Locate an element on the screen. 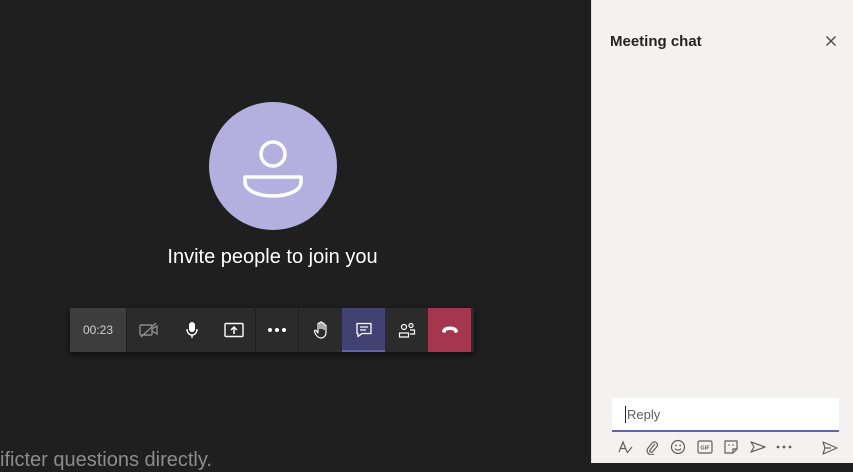 This screenshot has height=472, width=853. call-controls: 00:23 is located at coordinates (272, 330).